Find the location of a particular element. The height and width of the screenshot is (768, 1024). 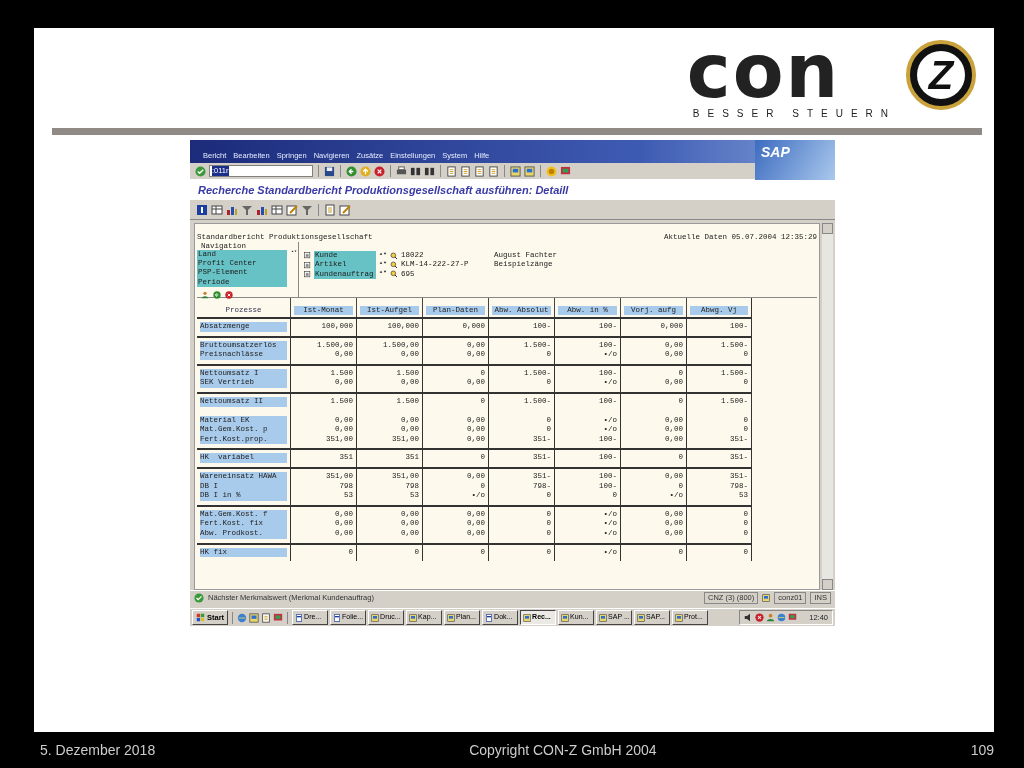

windows-icon is located at coordinates (200, 617).